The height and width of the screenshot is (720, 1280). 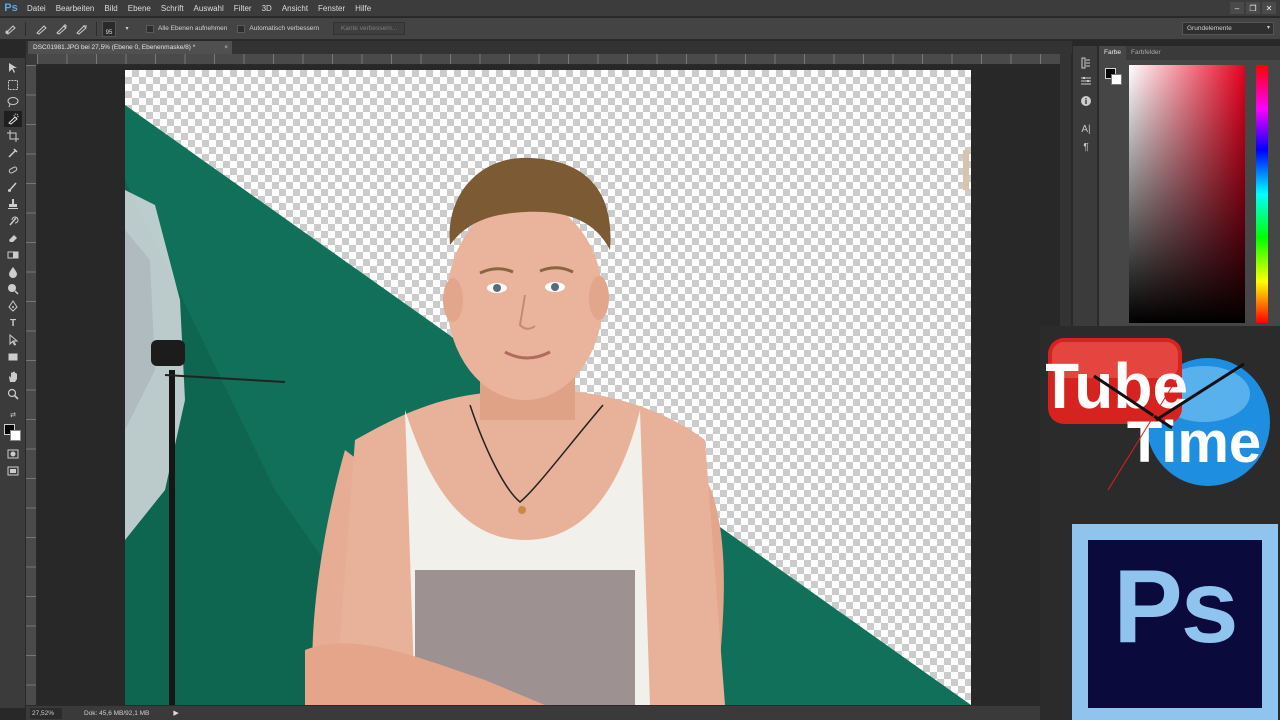 What do you see at coordinates (13, 204) in the screenshot?
I see `clone-stamp-tool-icon` at bounding box center [13, 204].